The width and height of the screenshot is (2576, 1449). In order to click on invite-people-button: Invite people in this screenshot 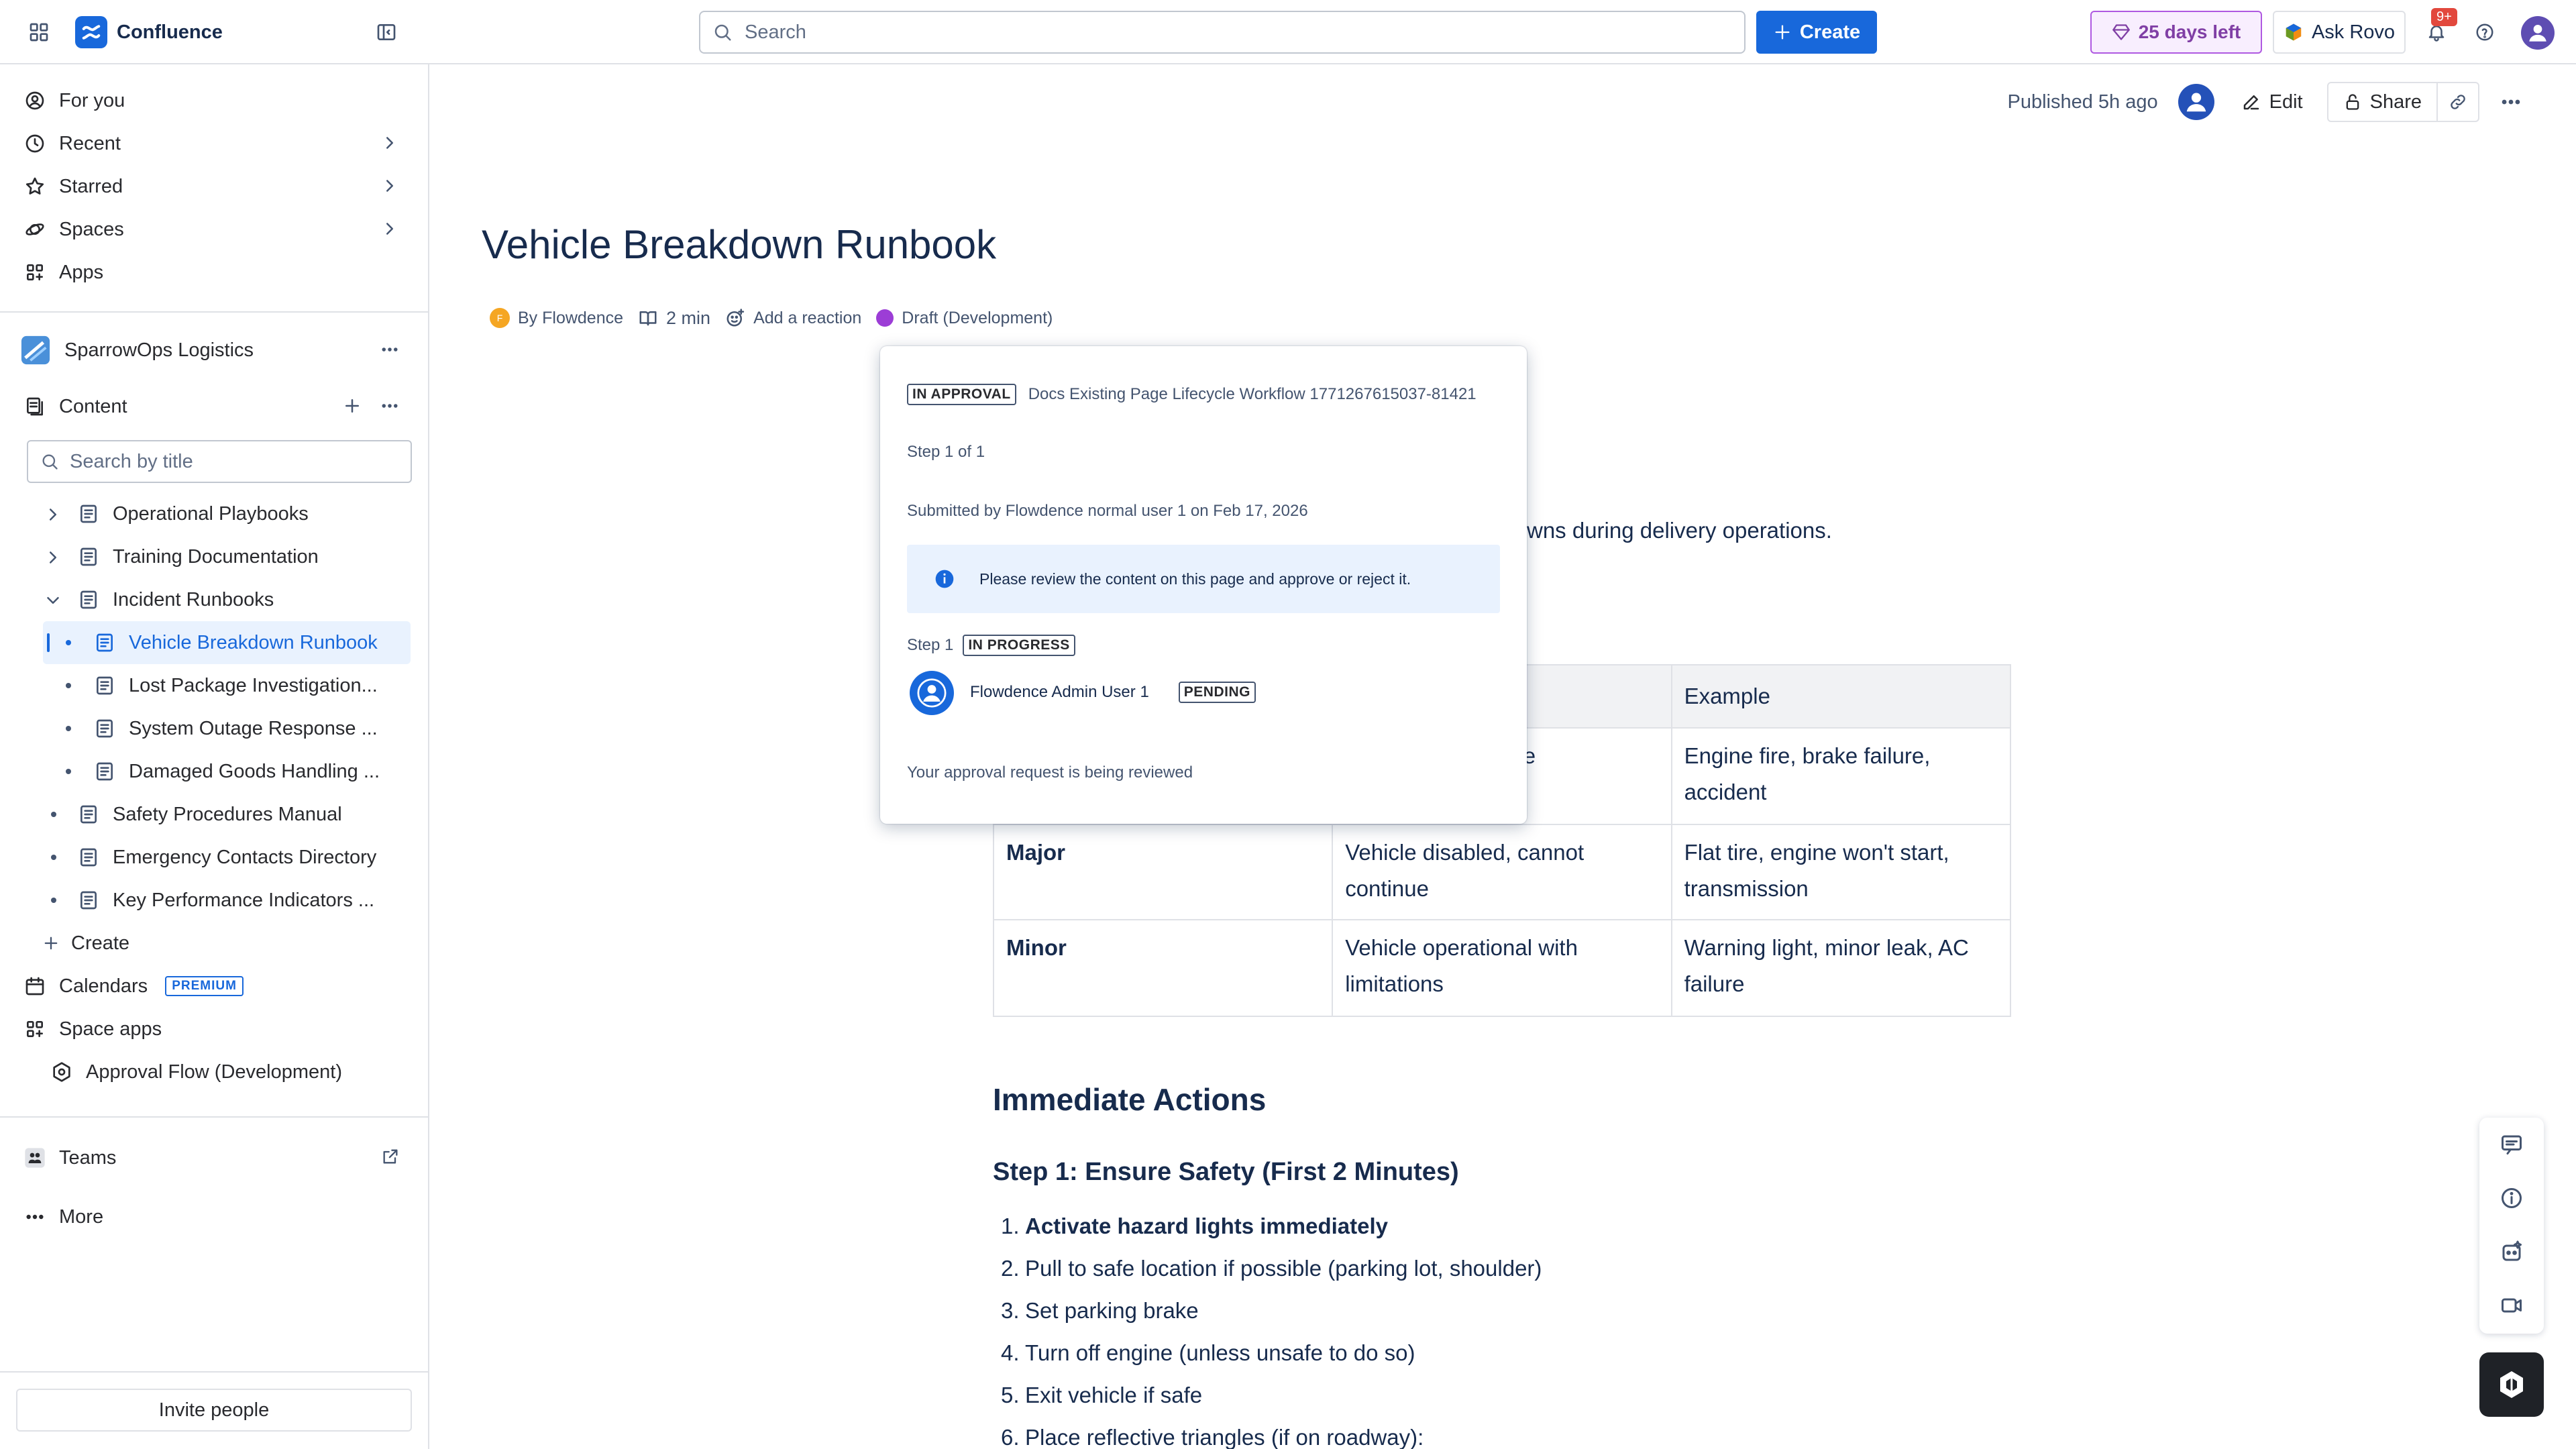, I will do `click(214, 1410)`.